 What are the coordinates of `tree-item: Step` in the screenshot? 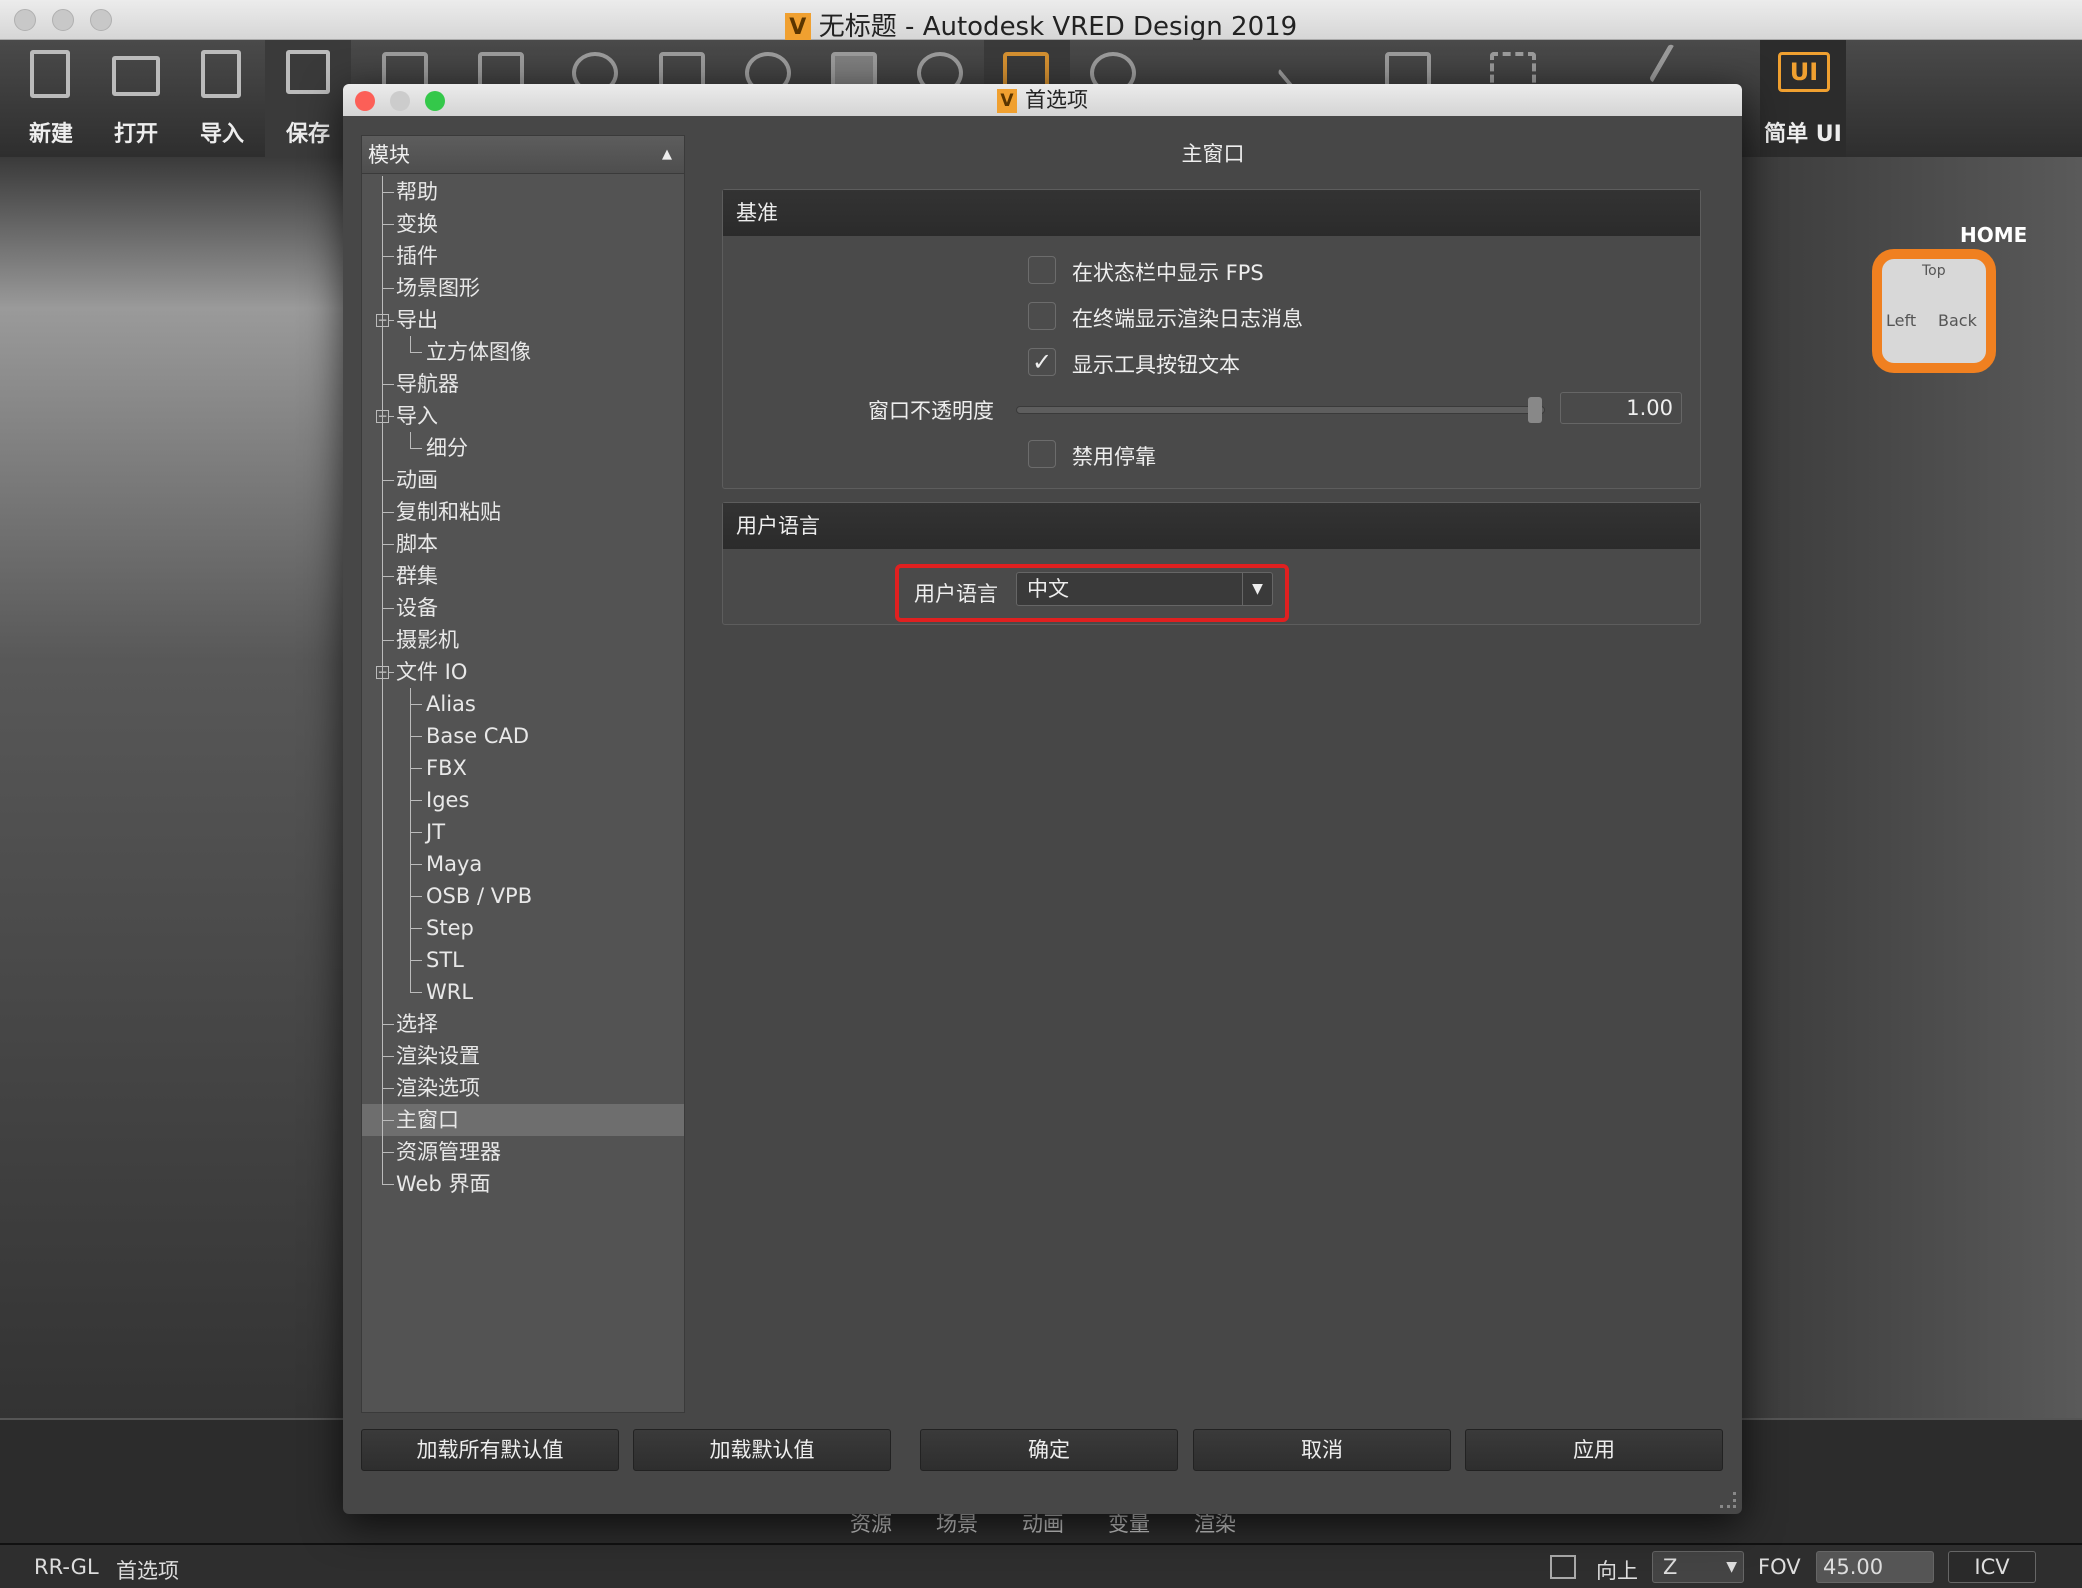 It's located at (450, 928).